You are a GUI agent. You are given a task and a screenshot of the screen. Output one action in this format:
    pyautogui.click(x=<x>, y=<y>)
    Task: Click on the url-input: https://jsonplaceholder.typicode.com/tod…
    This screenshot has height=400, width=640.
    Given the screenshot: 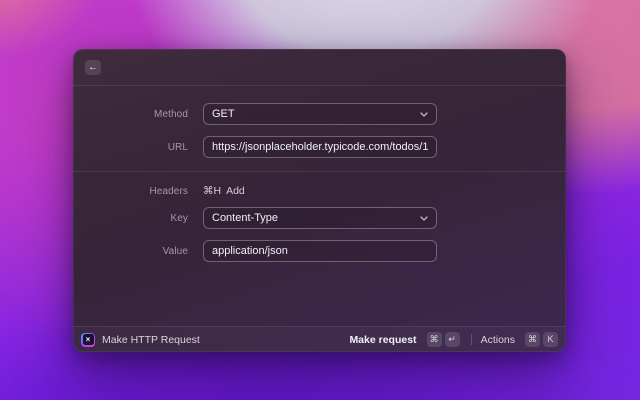 What is the action you would take?
    pyautogui.click(x=320, y=147)
    